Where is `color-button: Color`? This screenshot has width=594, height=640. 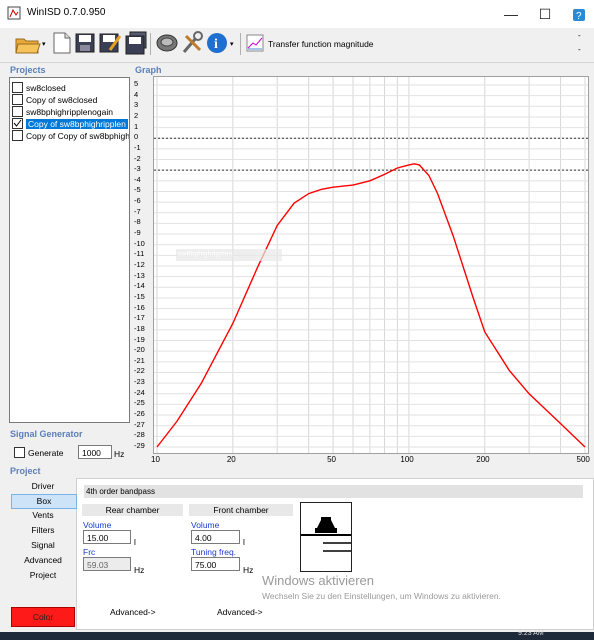 color-button: Color is located at coordinates (43, 617).